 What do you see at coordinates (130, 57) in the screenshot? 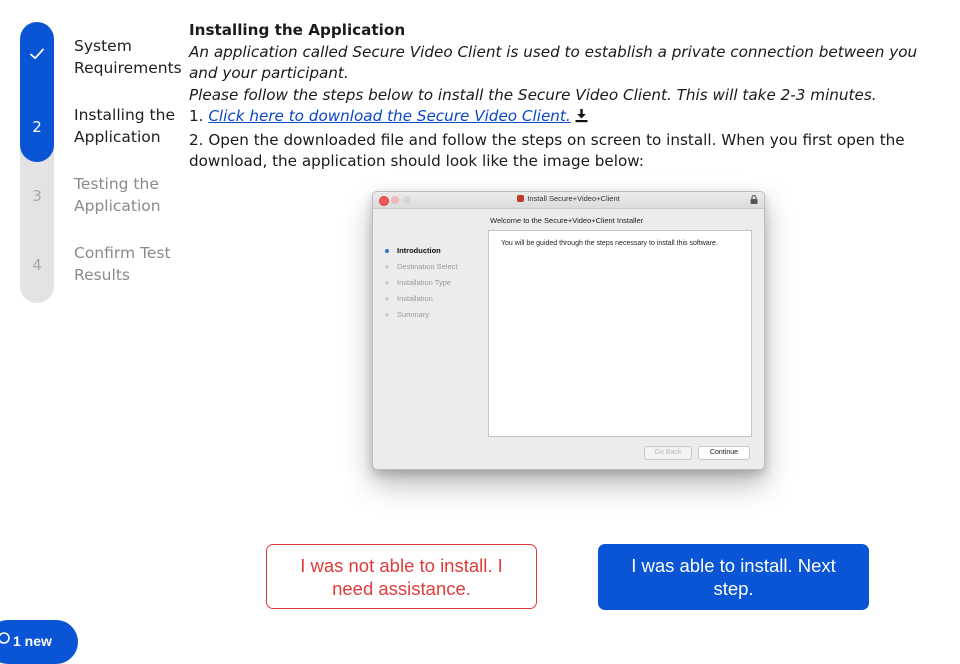
I see `step-label-system-requirements: System Requirements` at bounding box center [130, 57].